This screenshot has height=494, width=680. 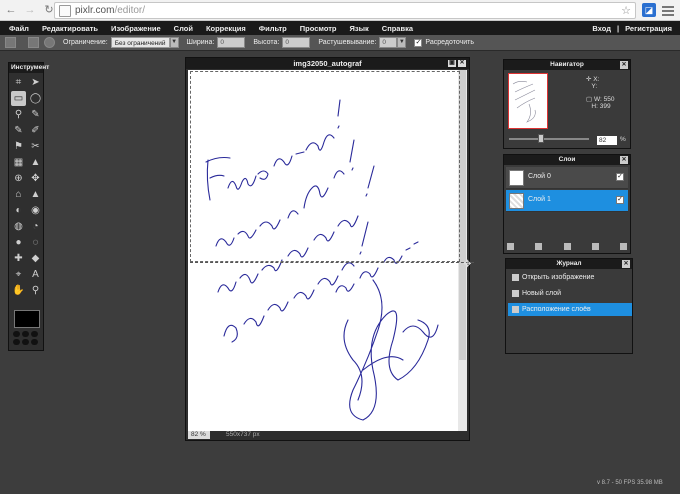 What do you see at coordinates (567, 178) in the screenshot?
I see `layer-row: Слой 0 ✓` at bounding box center [567, 178].